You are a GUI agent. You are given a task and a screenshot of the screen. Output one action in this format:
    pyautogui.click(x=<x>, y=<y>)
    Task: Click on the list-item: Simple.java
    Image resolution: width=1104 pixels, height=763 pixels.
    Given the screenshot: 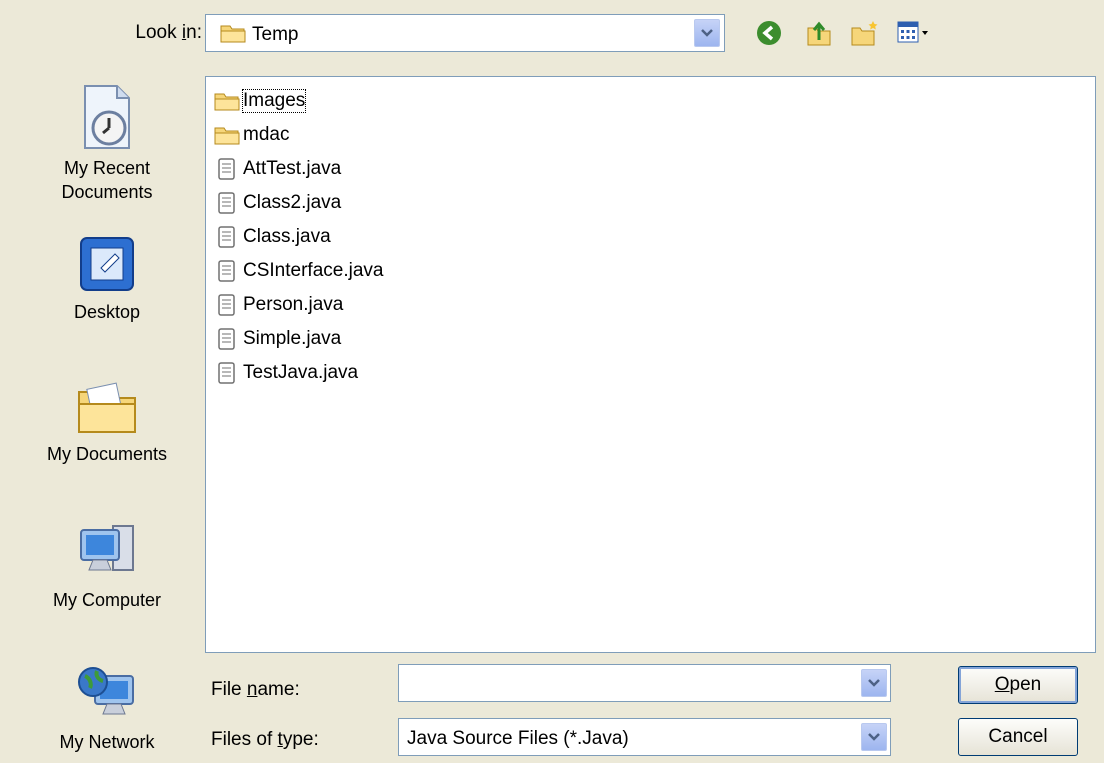 What is the action you would take?
    pyautogui.click(x=277, y=339)
    